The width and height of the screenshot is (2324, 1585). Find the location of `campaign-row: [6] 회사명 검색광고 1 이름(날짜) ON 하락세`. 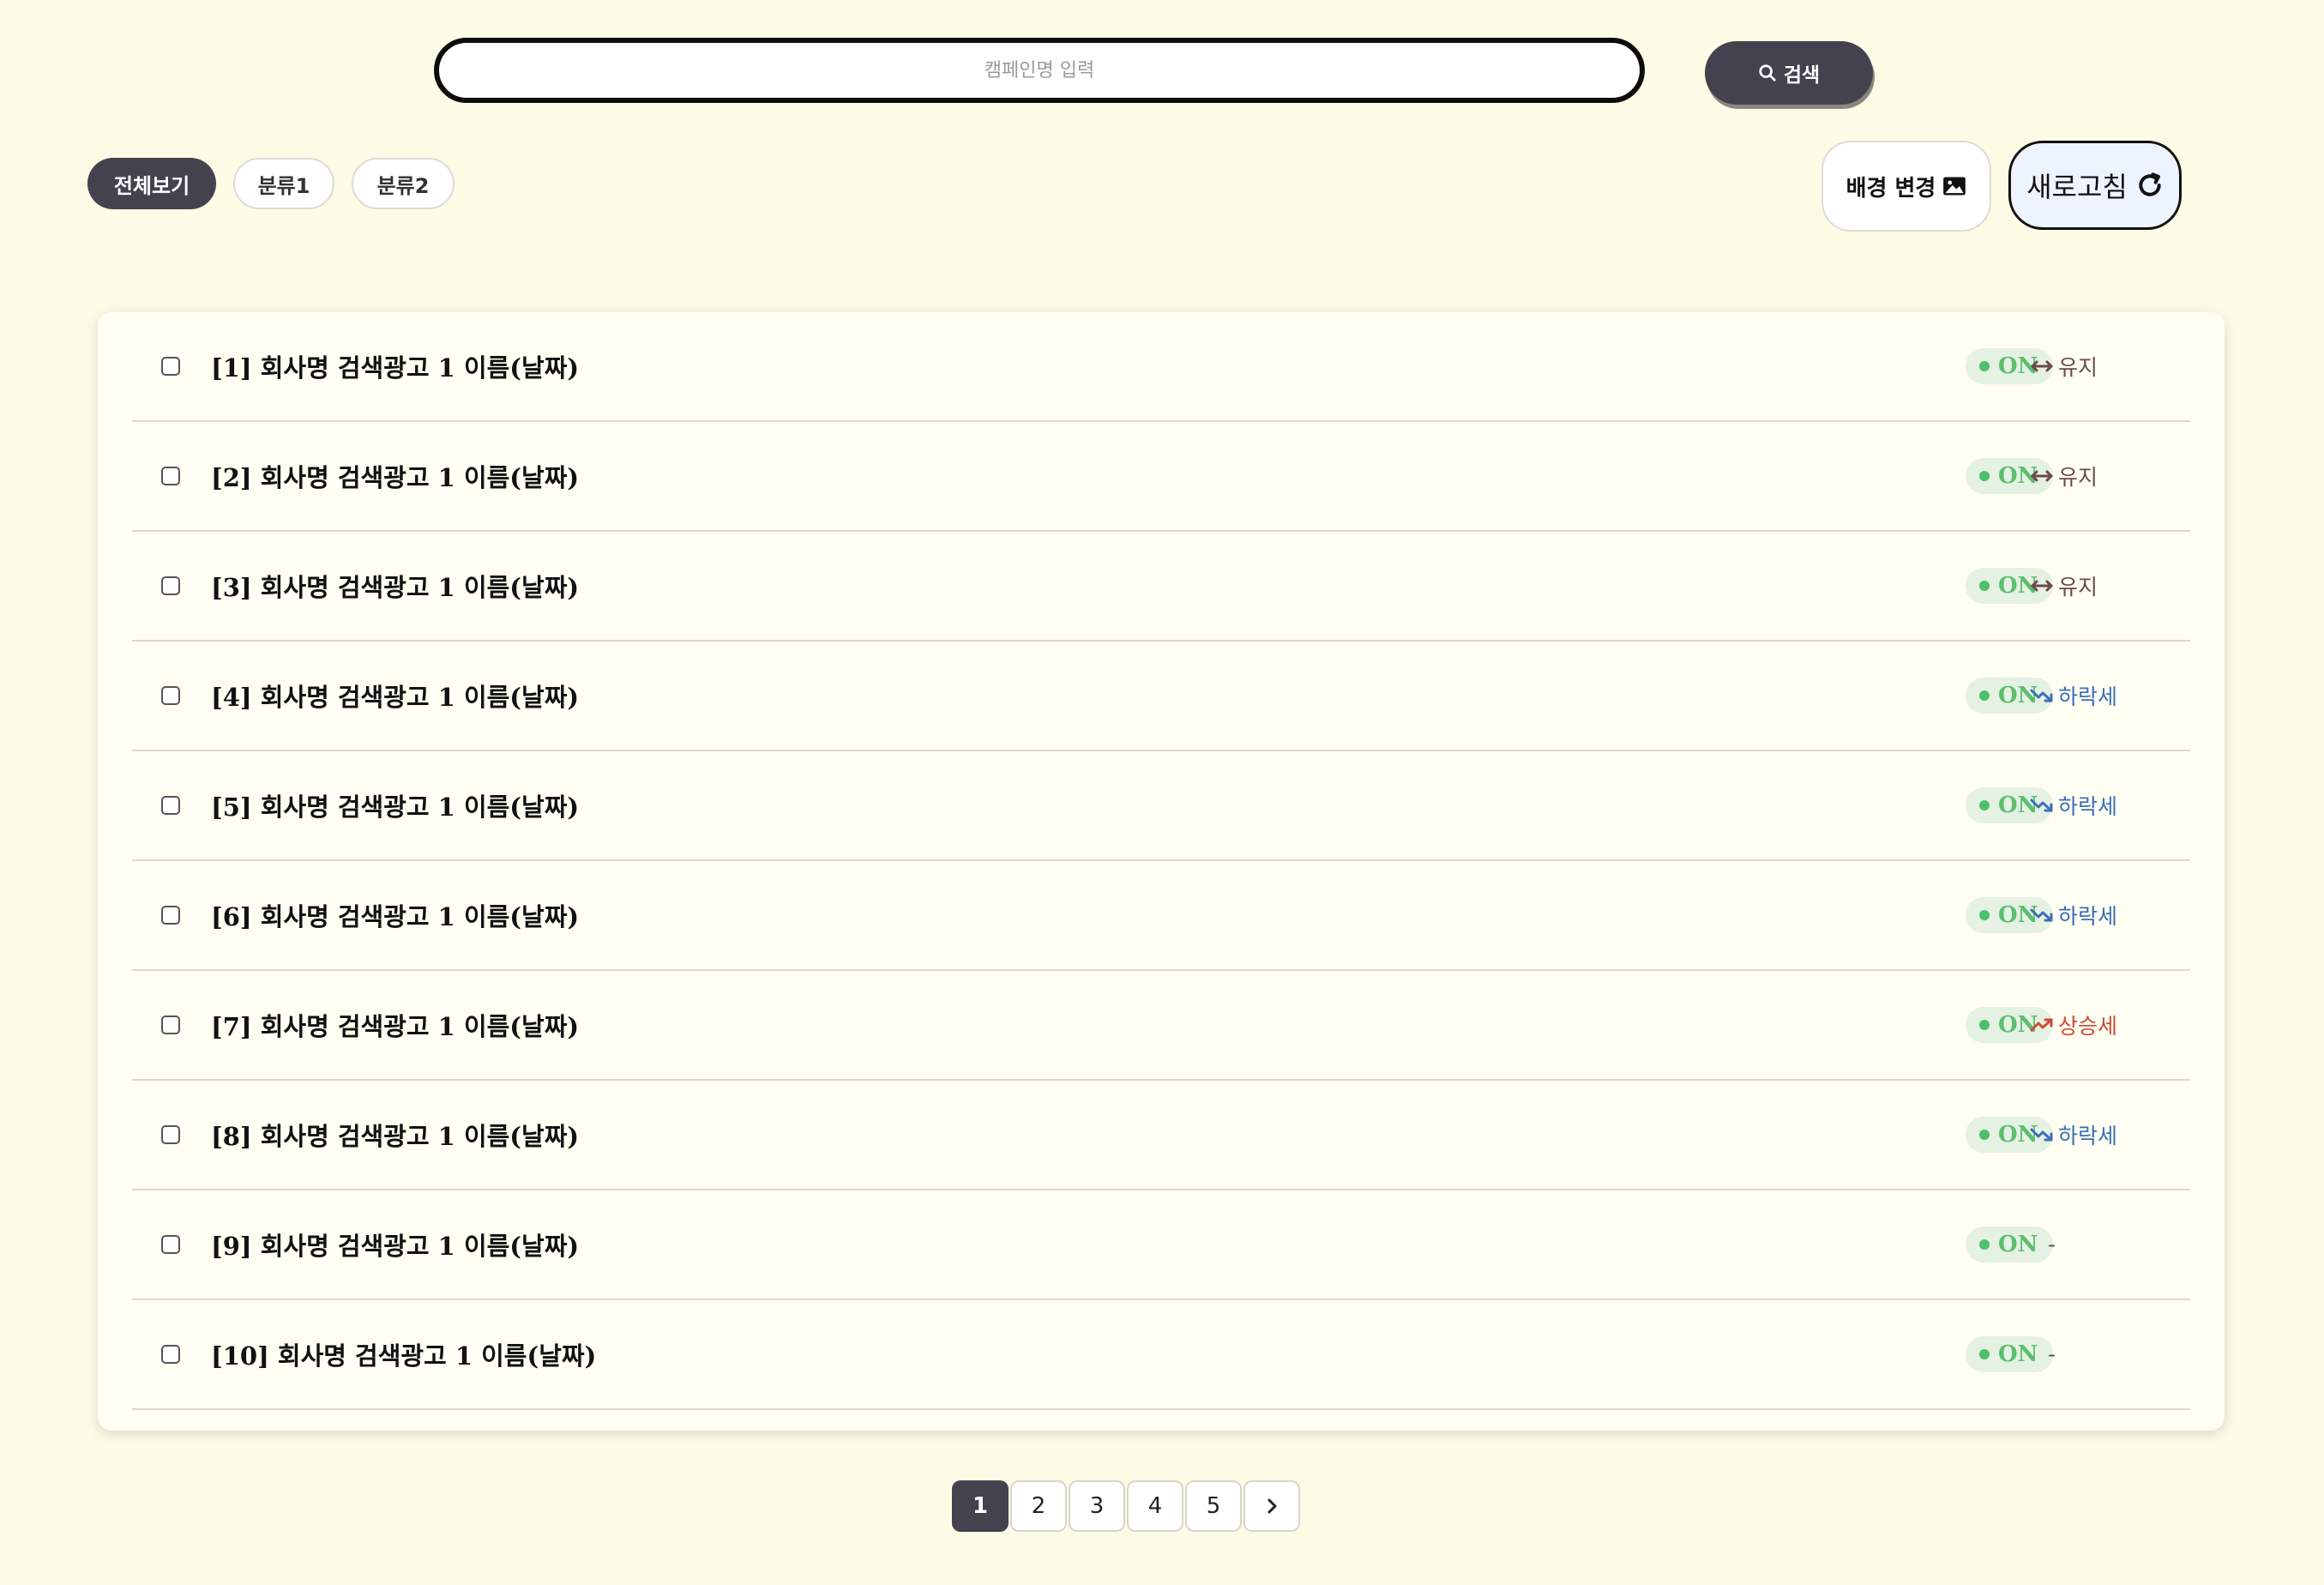

campaign-row: [6] 회사명 검색광고 1 이름(날짜) ON 하락세 is located at coordinates (1161, 916).